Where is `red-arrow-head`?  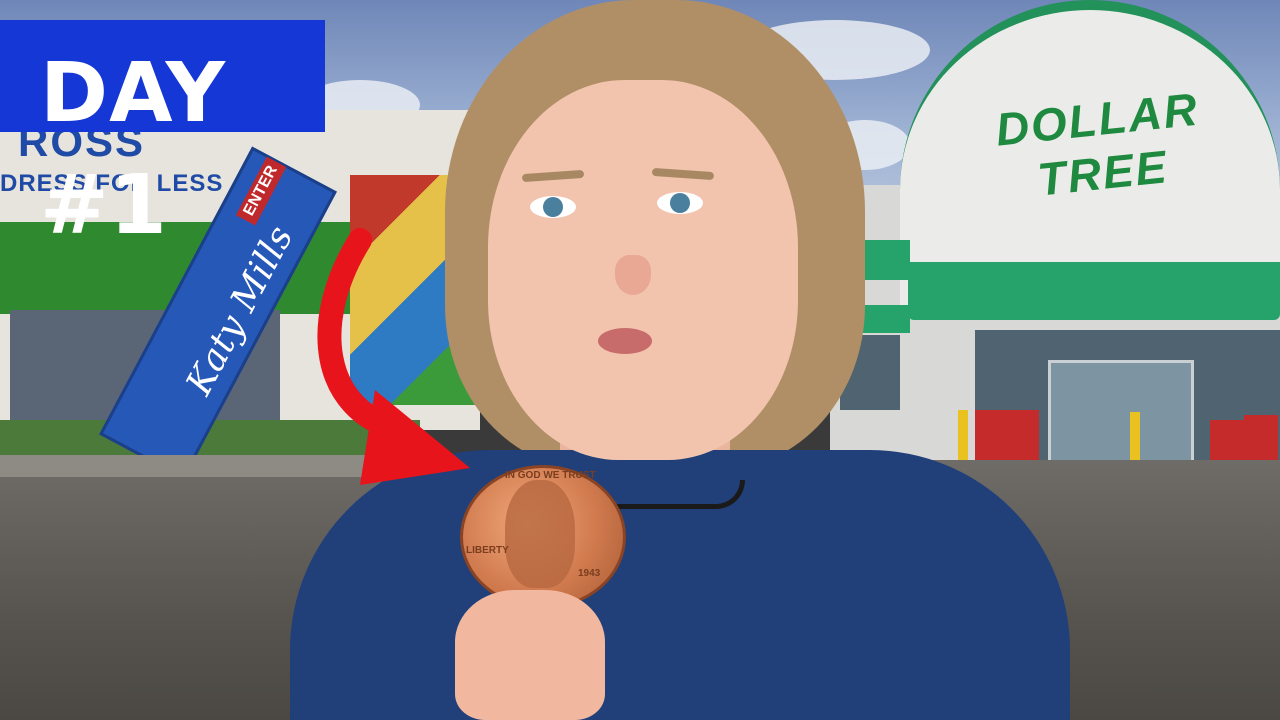
red-arrow-head is located at coordinates (415, 437).